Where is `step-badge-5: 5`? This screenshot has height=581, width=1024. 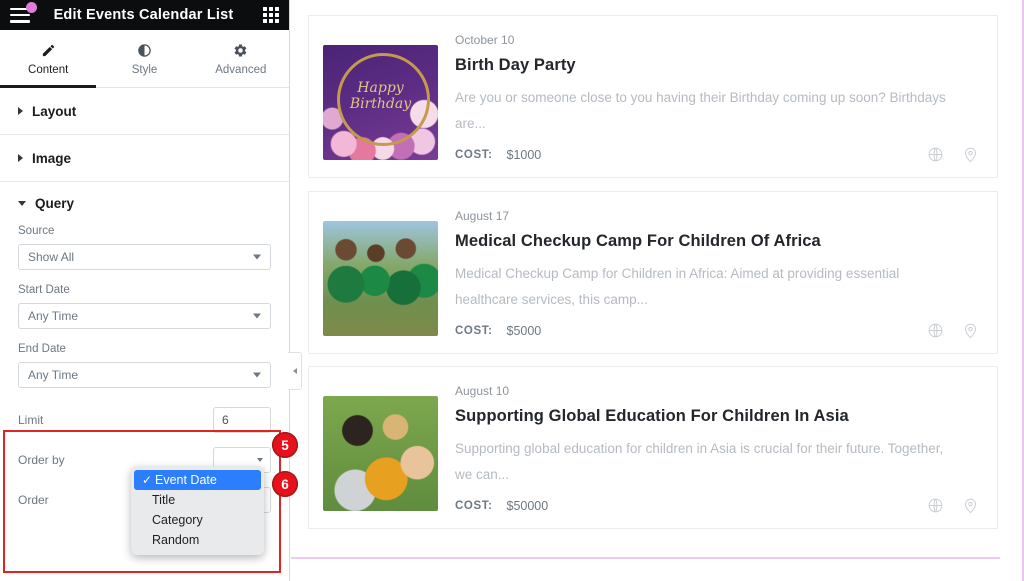 step-badge-5: 5 is located at coordinates (285, 445).